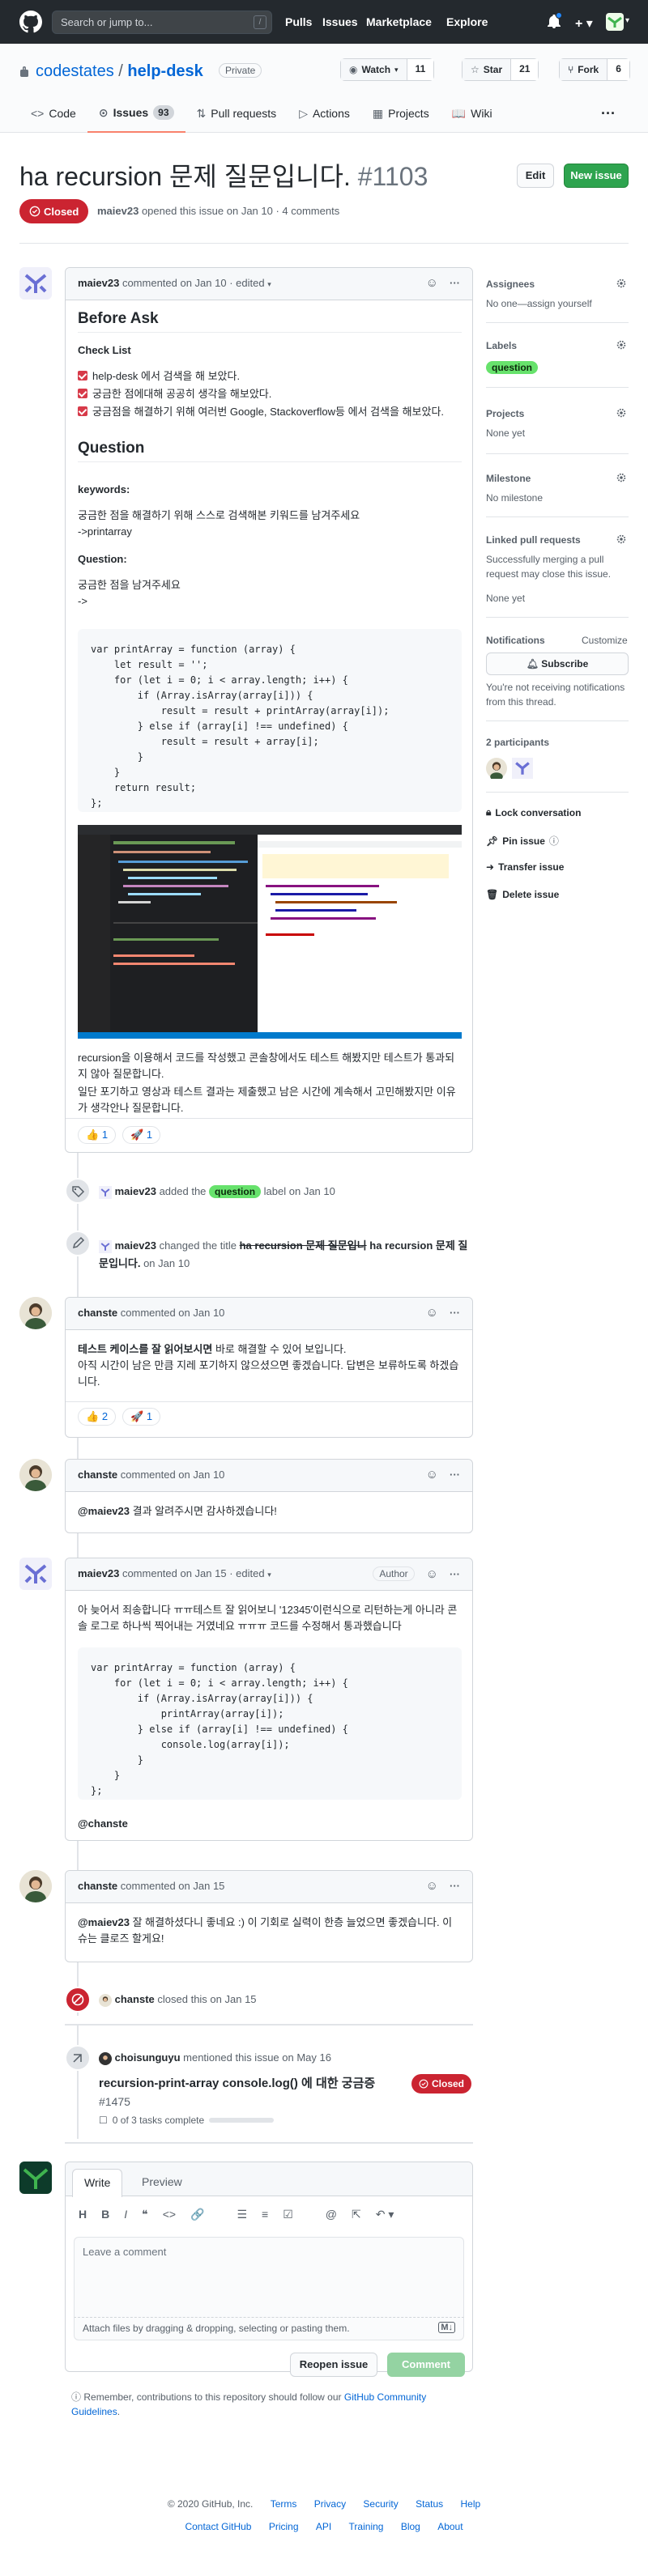 The height and width of the screenshot is (2576, 648). What do you see at coordinates (420, 69) in the screenshot?
I see `watch-count: 11` at bounding box center [420, 69].